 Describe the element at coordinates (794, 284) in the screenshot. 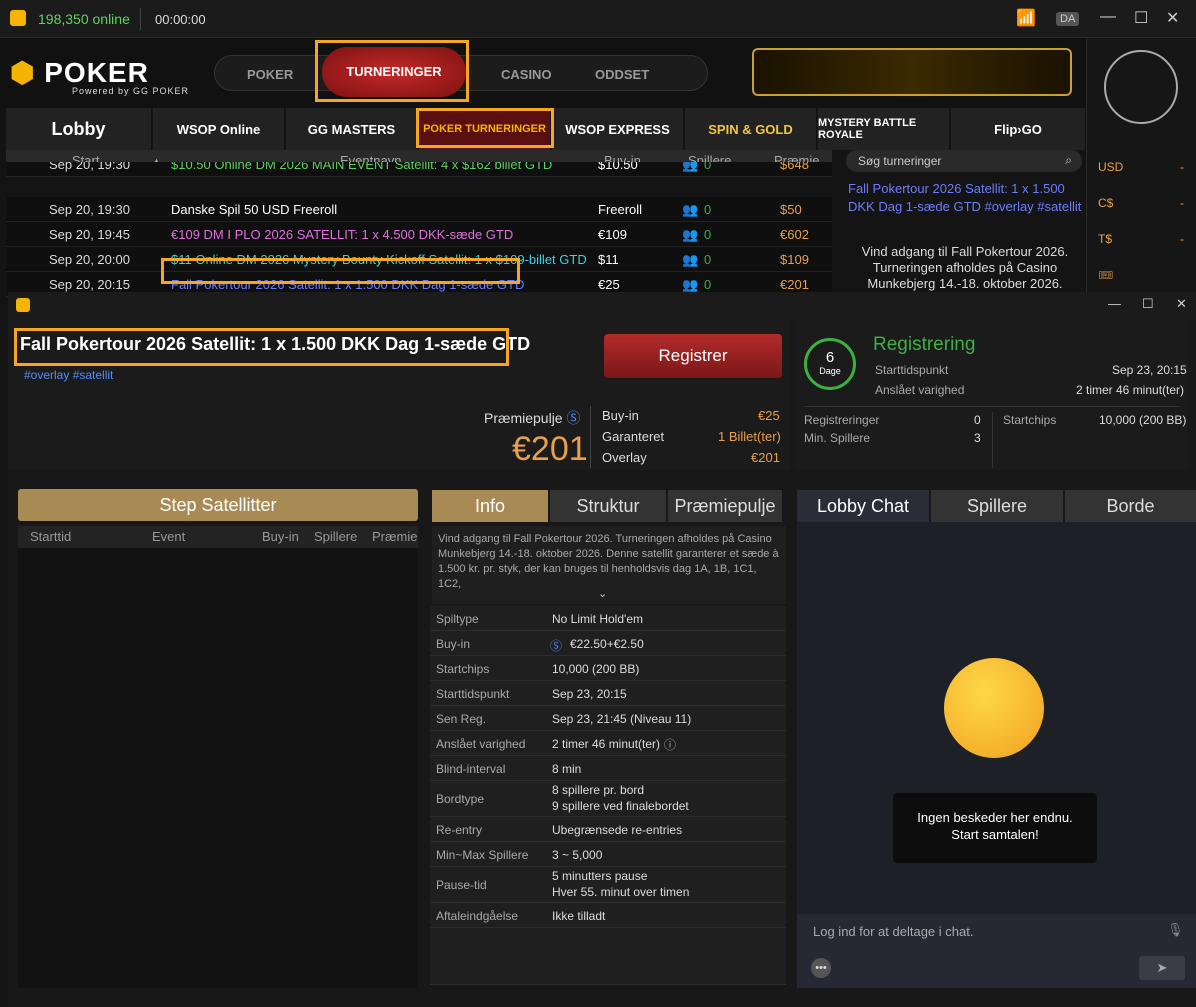

I see `row-prize: €201` at that location.